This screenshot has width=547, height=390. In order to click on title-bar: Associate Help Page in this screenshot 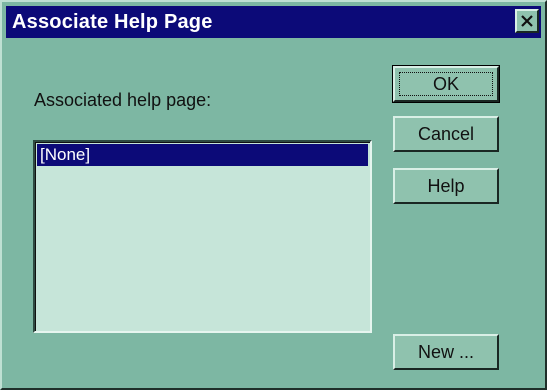, I will do `click(273, 22)`.